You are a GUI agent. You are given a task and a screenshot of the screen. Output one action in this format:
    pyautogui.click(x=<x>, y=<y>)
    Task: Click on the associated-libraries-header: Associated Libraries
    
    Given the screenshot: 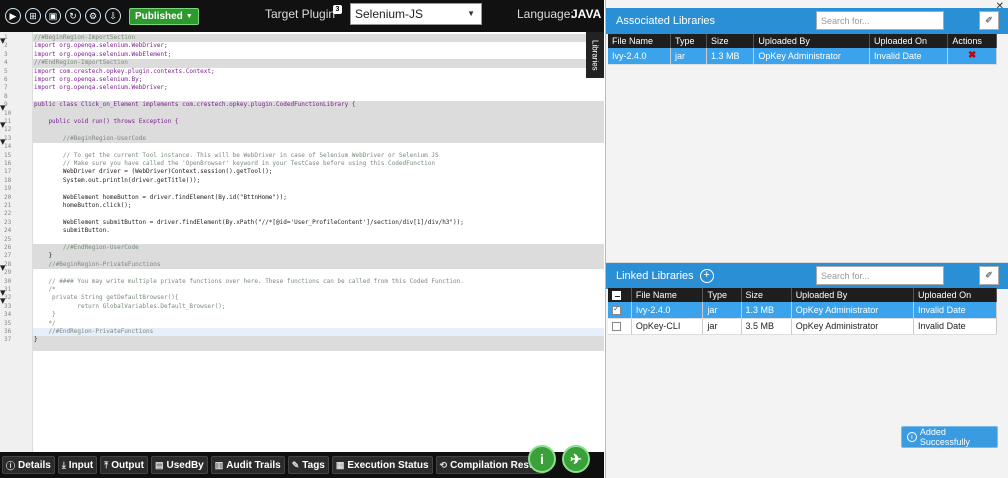 What is the action you would take?
    pyautogui.click(x=807, y=21)
    